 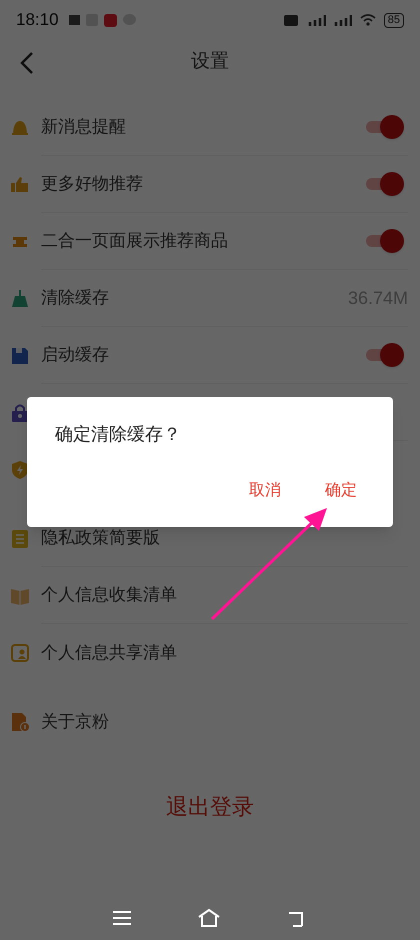 What do you see at coordinates (134, 241) in the screenshot?
I see `setting-label: 二合一页面展示推荐商品` at bounding box center [134, 241].